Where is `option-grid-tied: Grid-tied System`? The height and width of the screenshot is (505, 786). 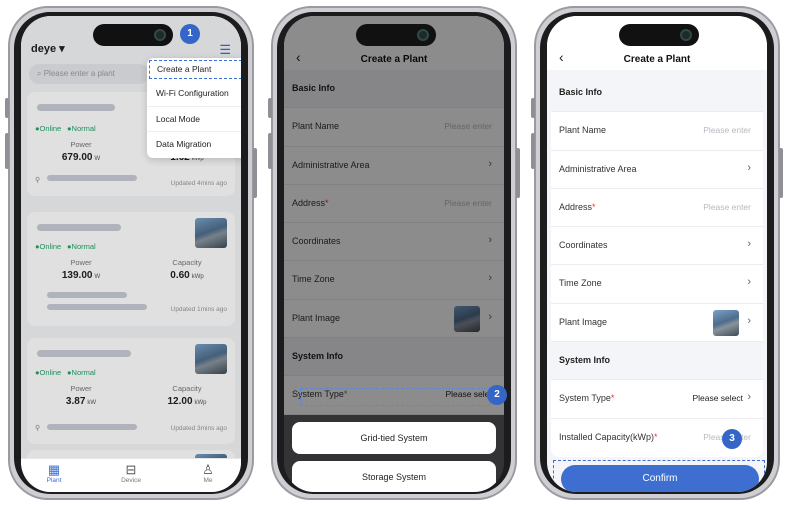
option-grid-tied: Grid-tied System is located at coordinates (394, 438).